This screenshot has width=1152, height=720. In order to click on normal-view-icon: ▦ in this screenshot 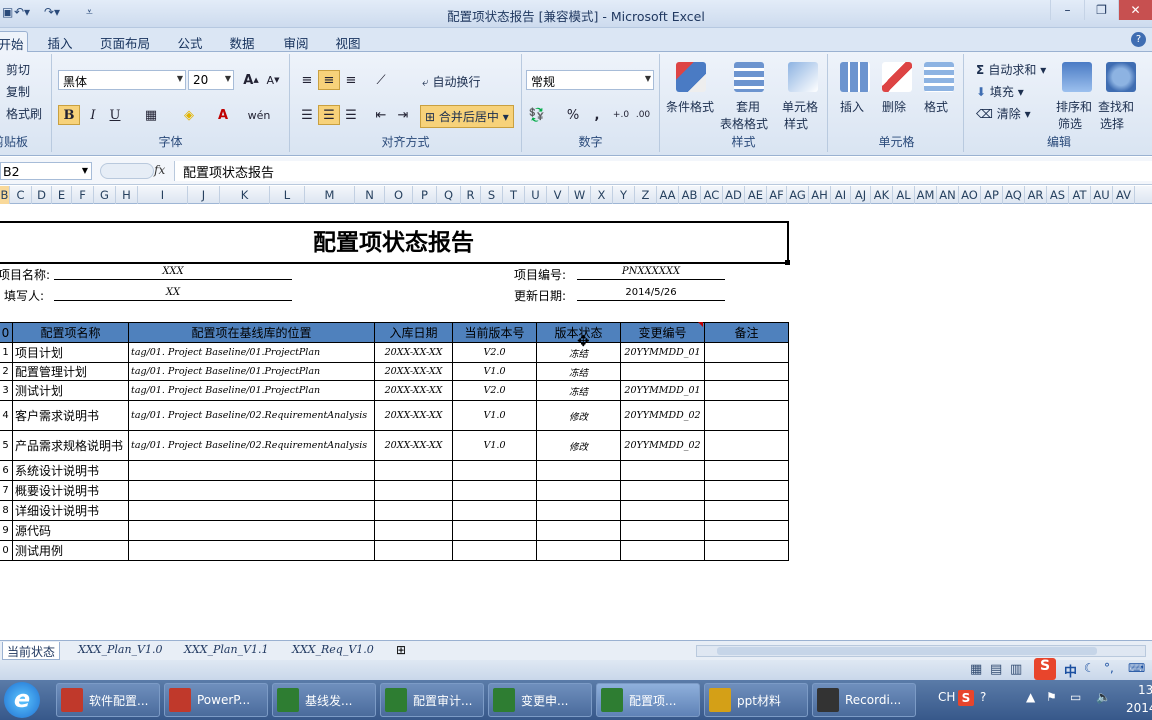, I will do `click(976, 669)`.